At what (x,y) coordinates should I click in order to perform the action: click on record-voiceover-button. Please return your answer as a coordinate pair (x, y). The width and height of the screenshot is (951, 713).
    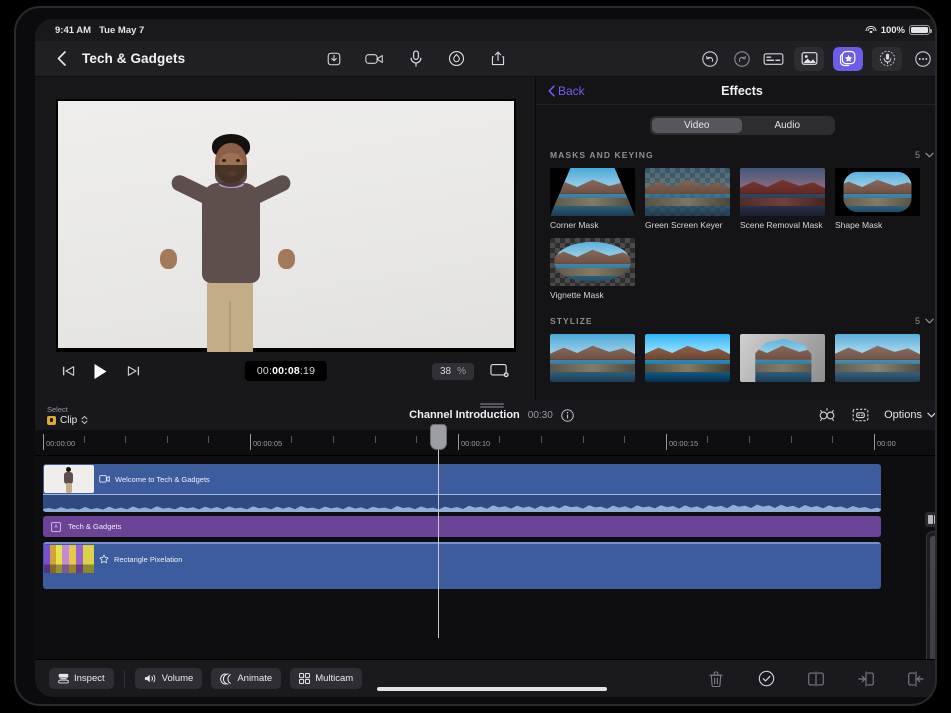
    Looking at the image, I should click on (415, 58).